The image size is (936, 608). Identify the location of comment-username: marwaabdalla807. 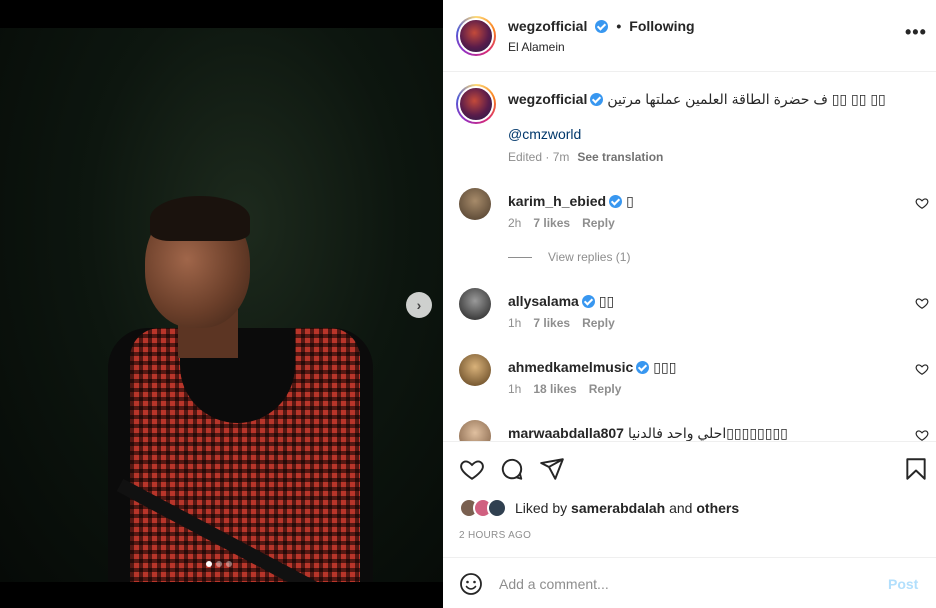
(566, 433).